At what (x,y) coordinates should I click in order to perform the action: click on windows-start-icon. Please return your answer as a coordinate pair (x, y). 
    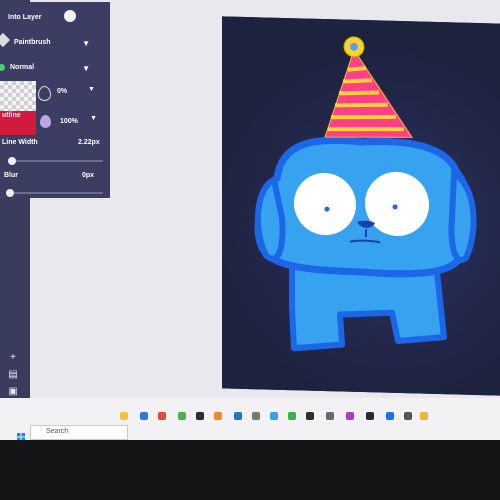
    Looking at the image, I should click on (21, 434).